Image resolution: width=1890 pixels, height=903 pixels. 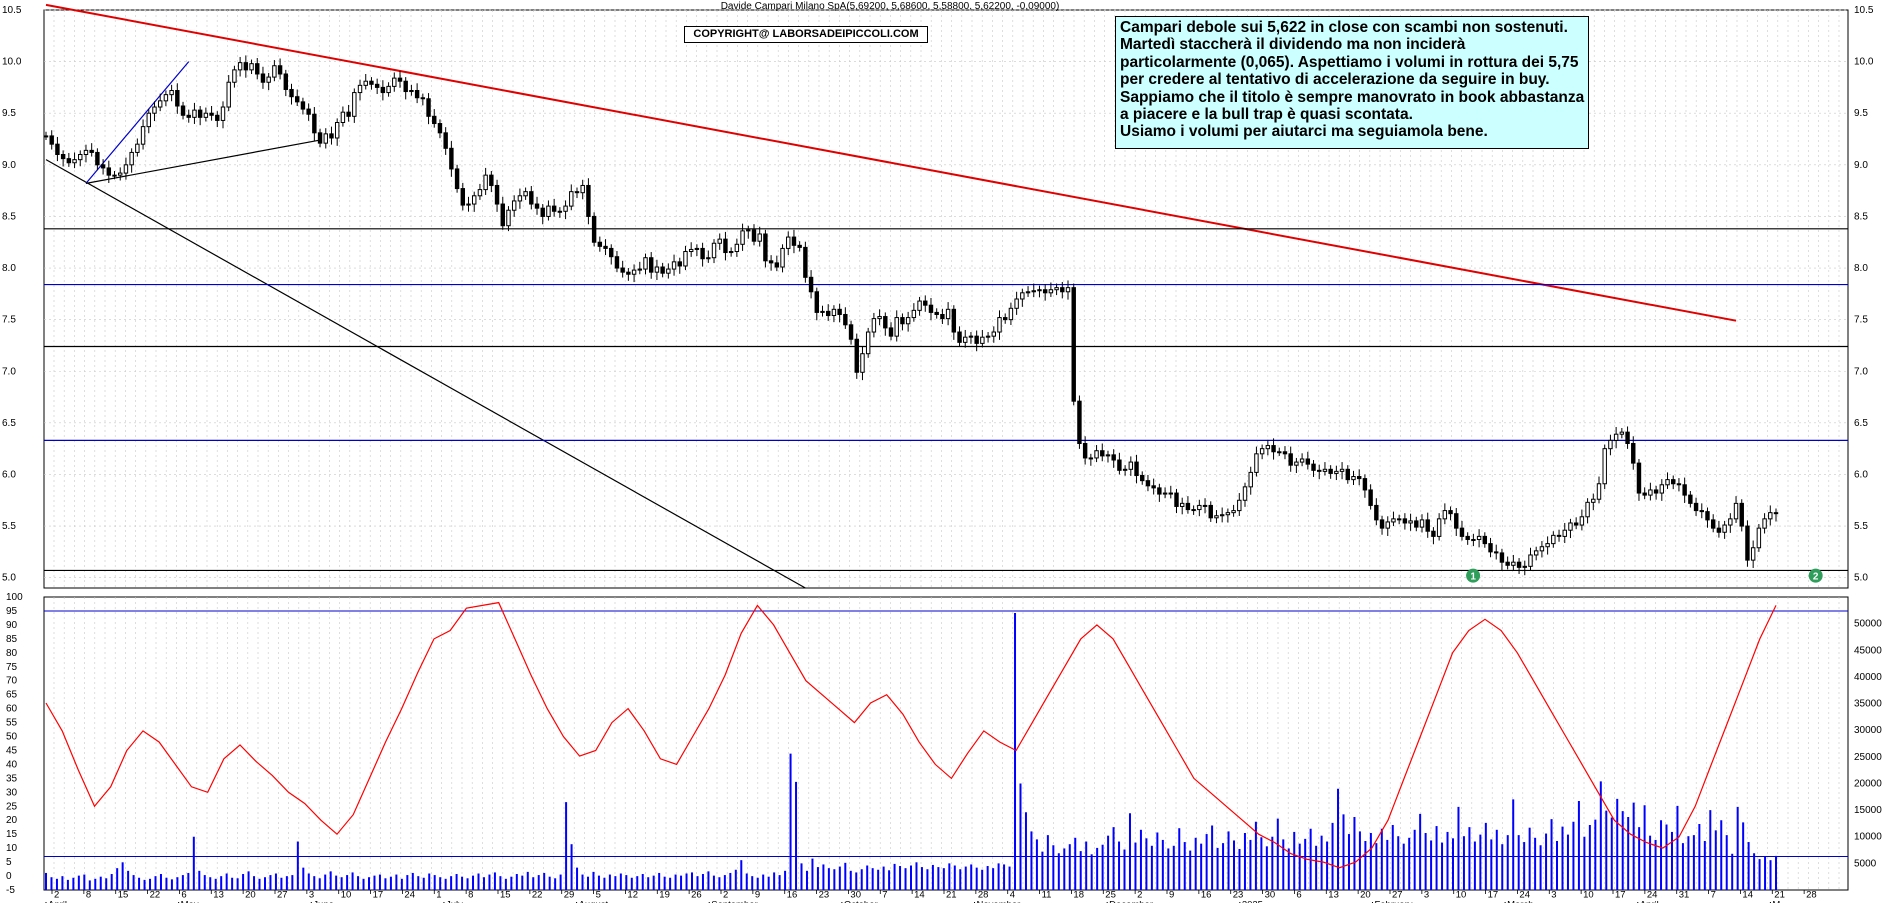 What do you see at coordinates (1131, 901) in the screenshot?
I see `month-label: December` at bounding box center [1131, 901].